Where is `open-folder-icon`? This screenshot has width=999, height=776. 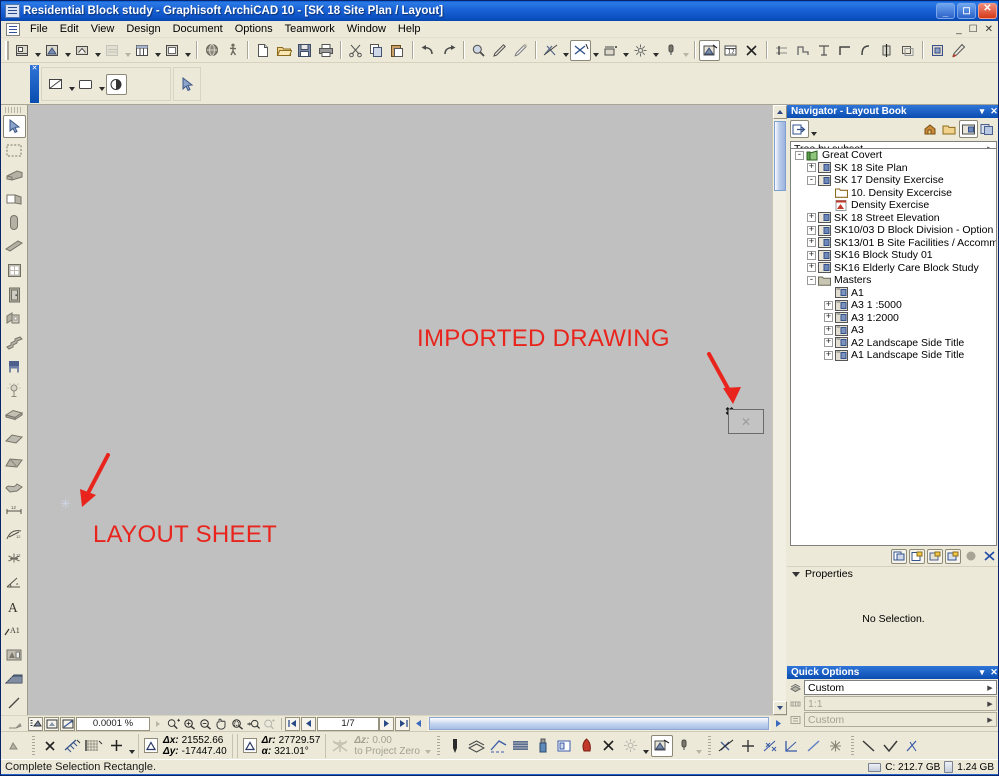 open-folder-icon is located at coordinates (283, 50).